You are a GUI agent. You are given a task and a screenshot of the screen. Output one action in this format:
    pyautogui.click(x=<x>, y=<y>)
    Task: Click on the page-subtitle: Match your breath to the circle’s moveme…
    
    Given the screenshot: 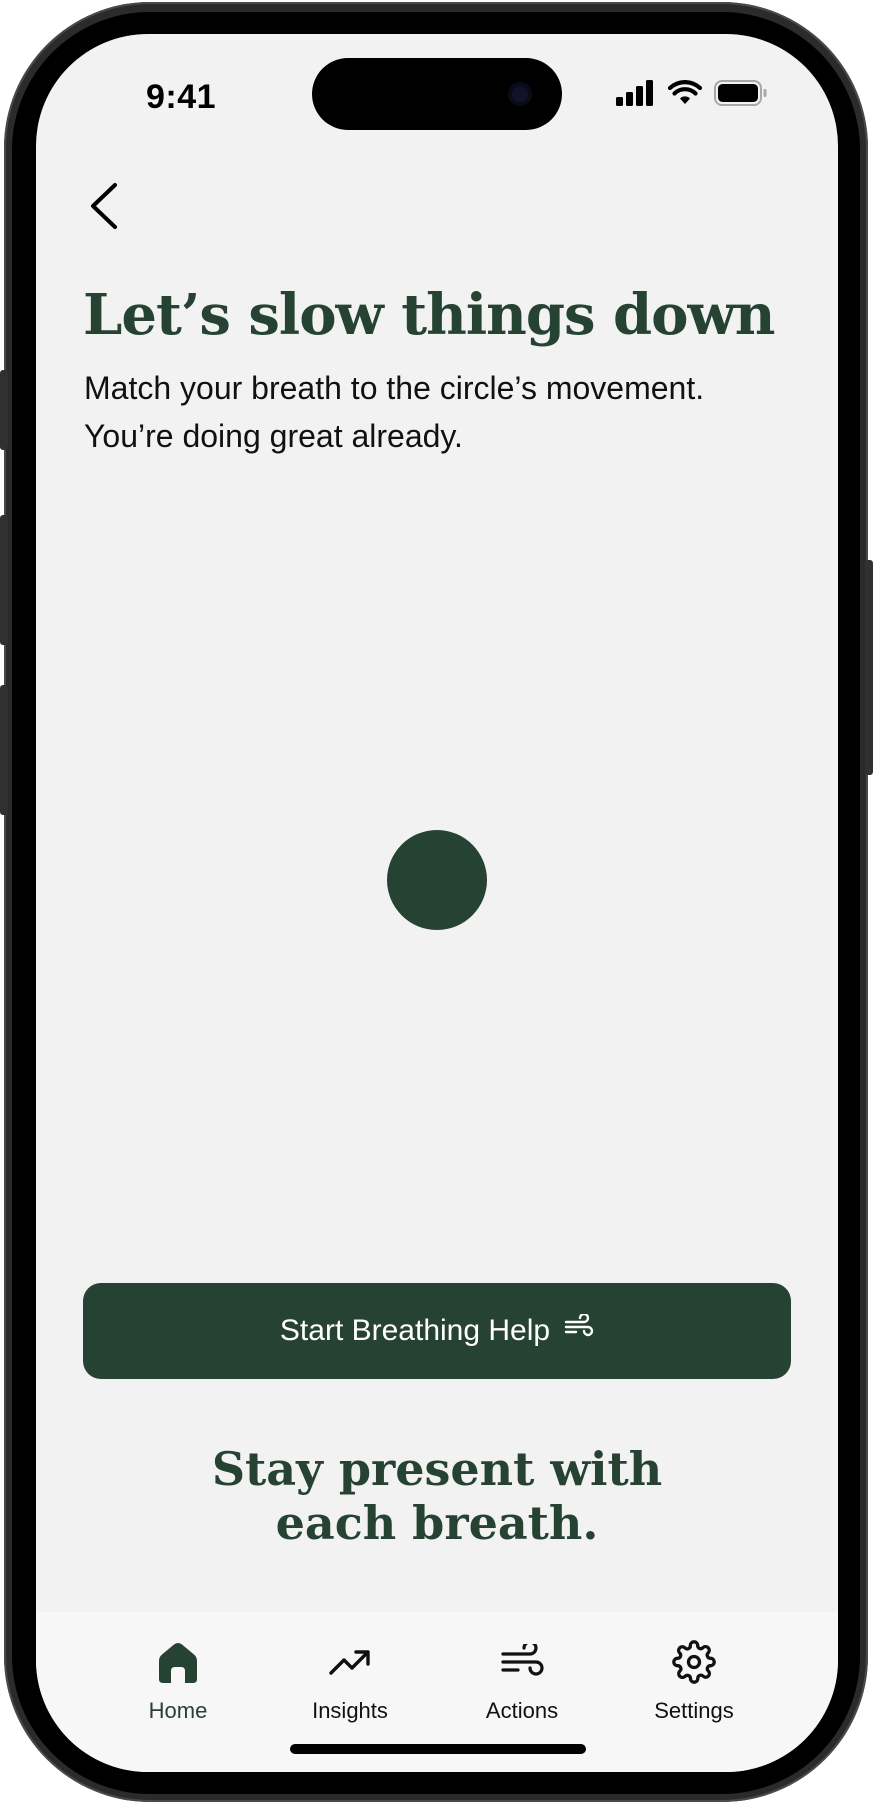 What is the action you would take?
    pyautogui.click(x=444, y=412)
    